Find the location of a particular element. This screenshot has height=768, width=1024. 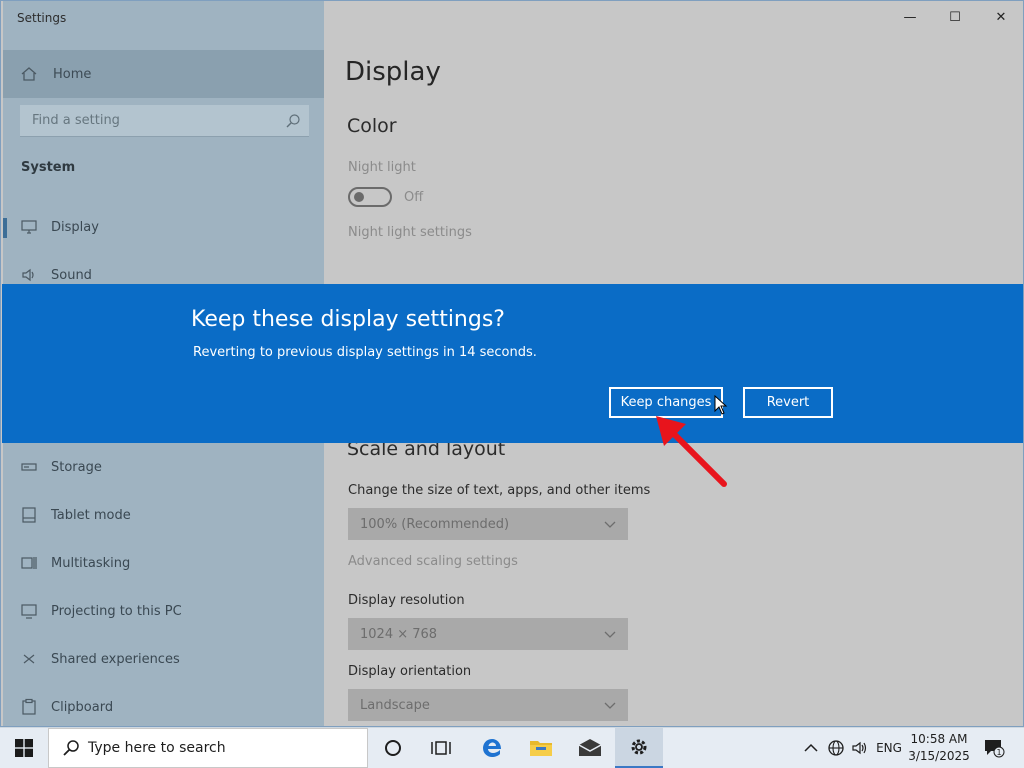

sidebar-item-label: Multitasking is located at coordinates (91, 563).